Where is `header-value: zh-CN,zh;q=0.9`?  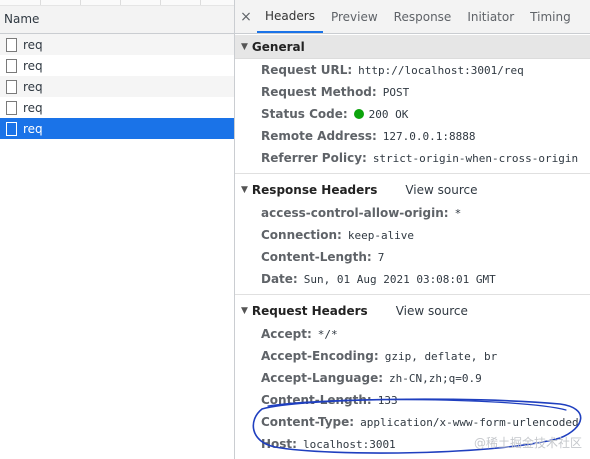
header-value: zh-CN,zh;q=0.9 is located at coordinates (435, 378).